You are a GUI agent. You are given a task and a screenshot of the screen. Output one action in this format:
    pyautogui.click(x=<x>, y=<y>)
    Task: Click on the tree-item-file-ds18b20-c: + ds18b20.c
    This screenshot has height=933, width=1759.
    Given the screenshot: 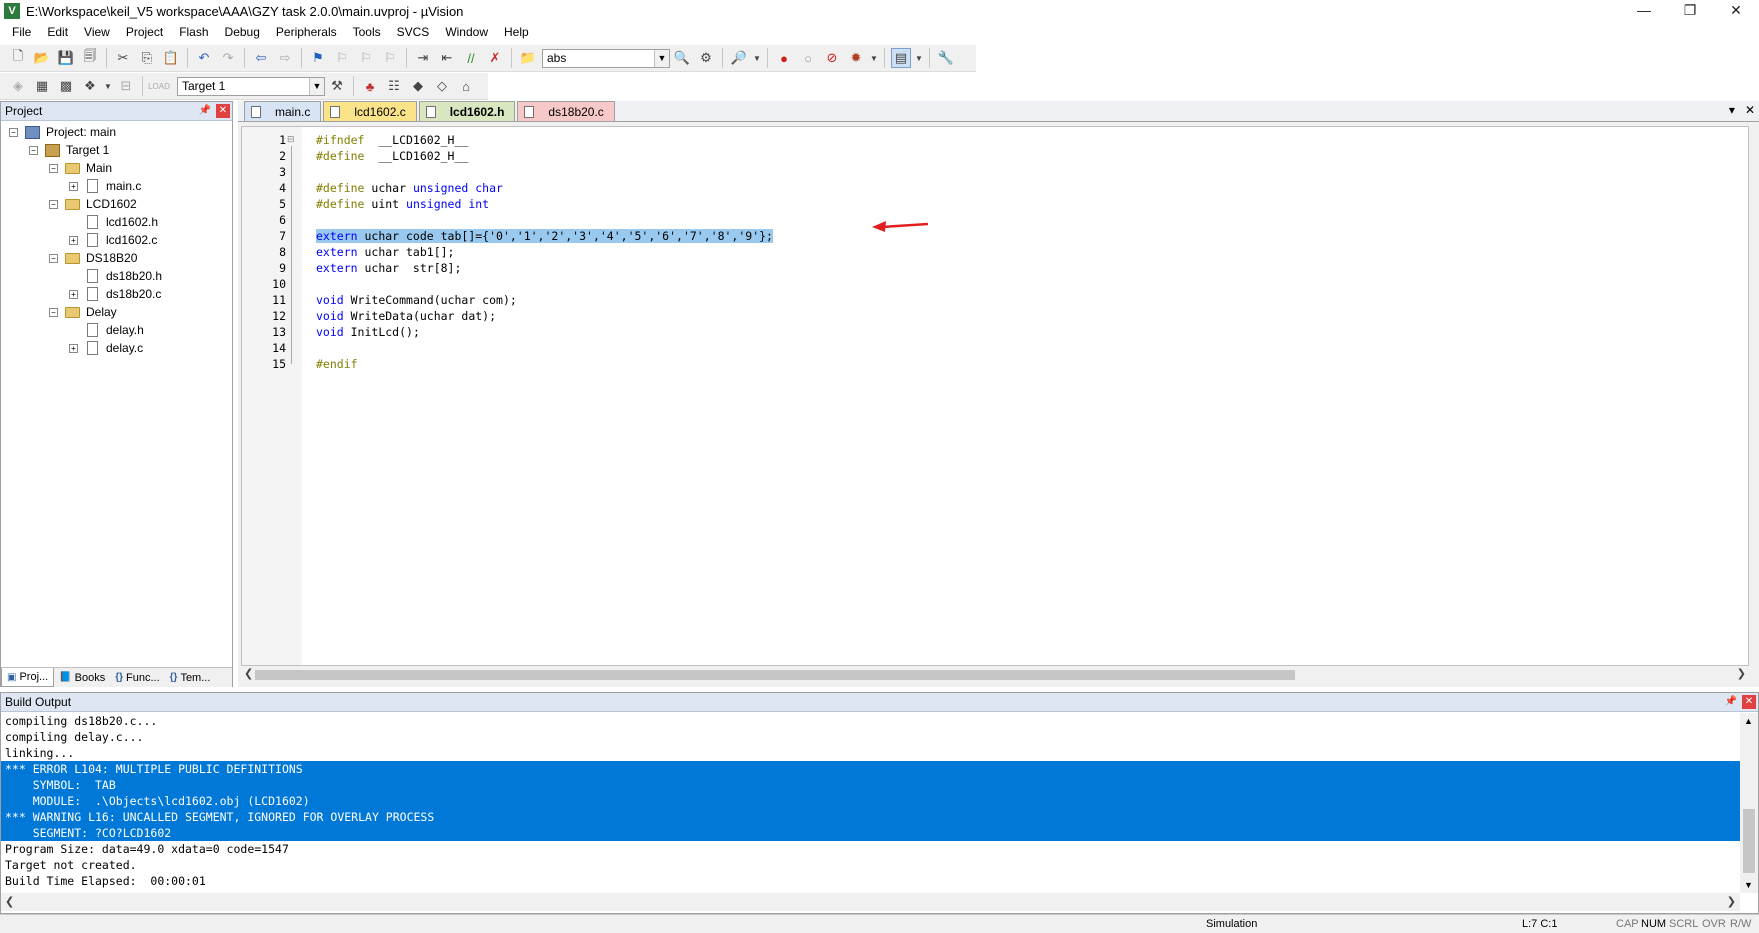 What is the action you would take?
    pyautogui.click(x=115, y=294)
    